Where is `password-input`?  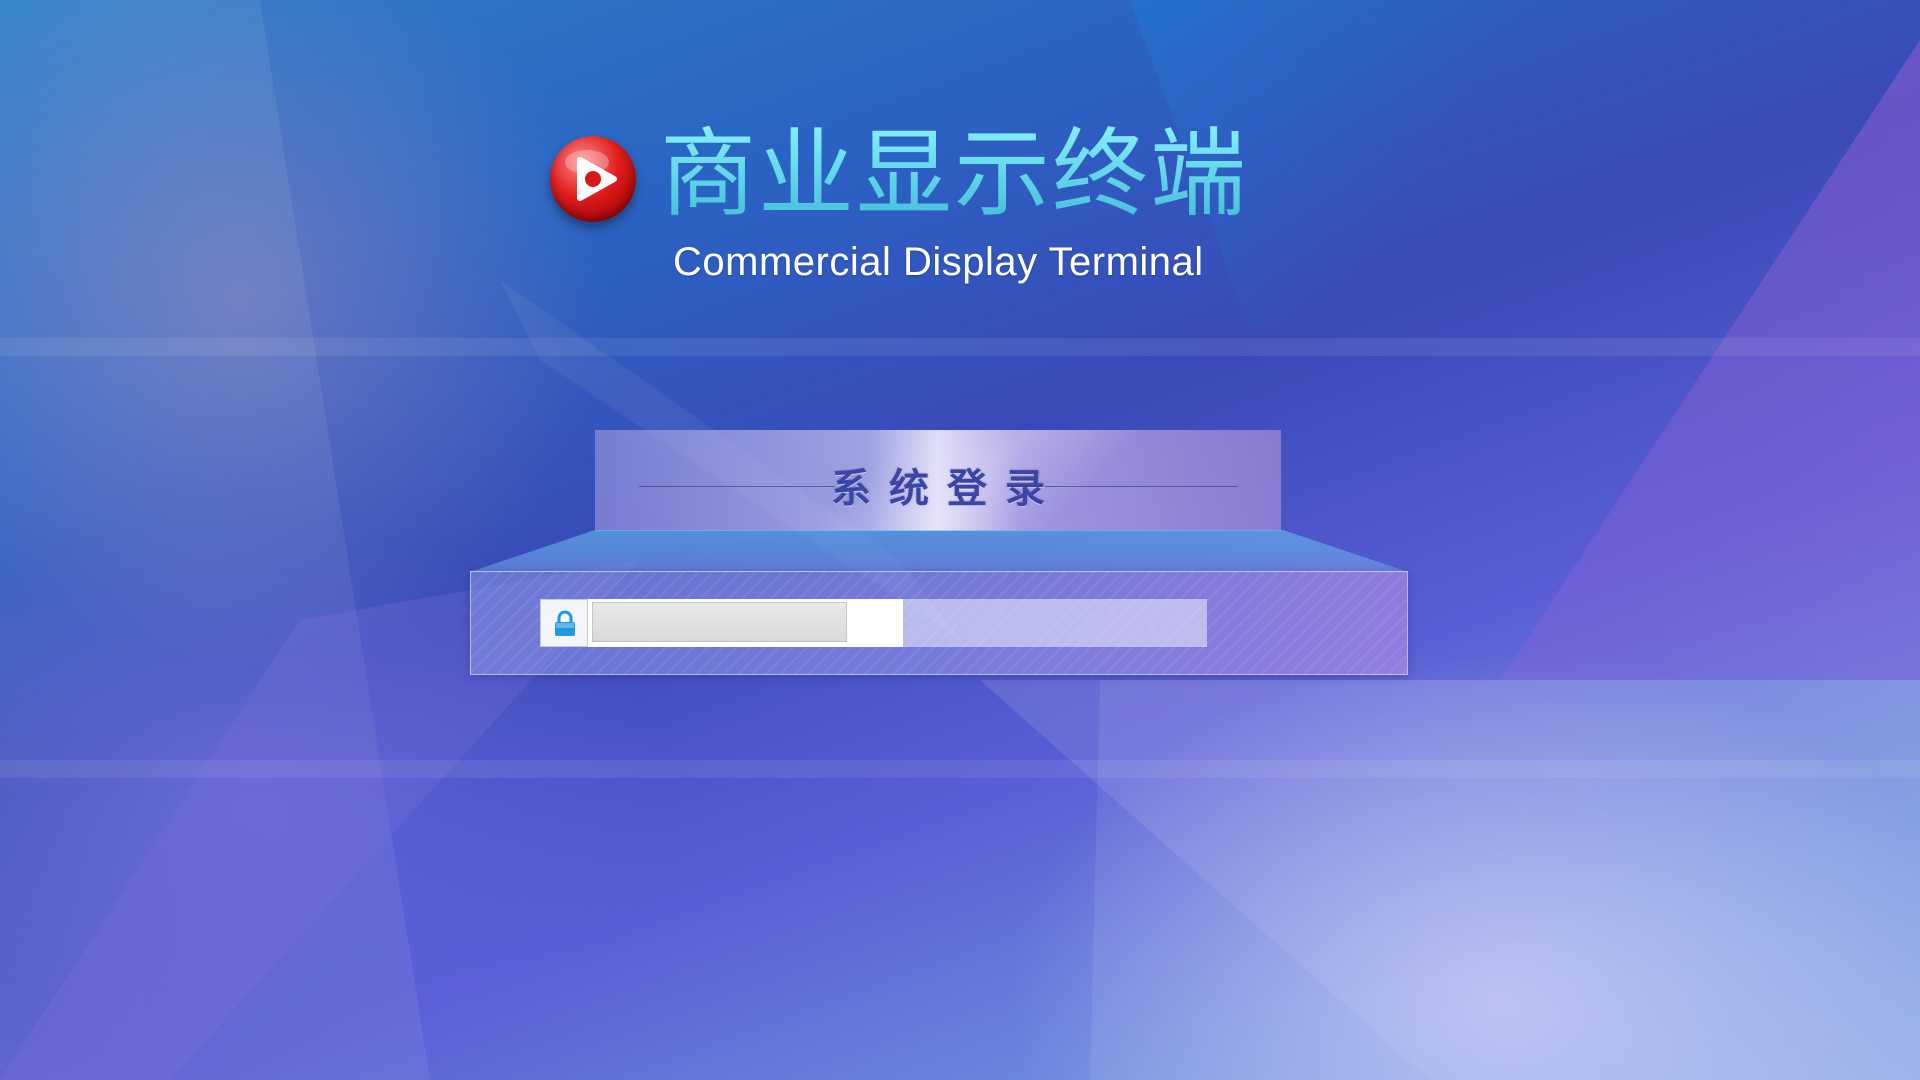 password-input is located at coordinates (719, 622).